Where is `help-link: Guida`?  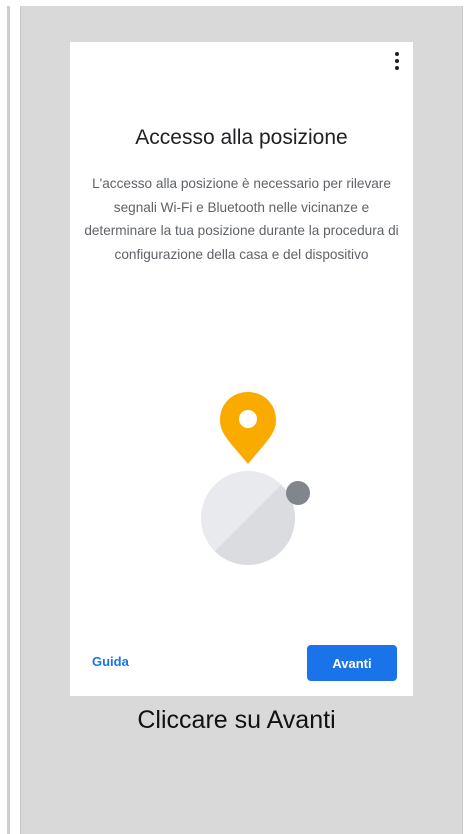 help-link: Guida is located at coordinates (110, 661).